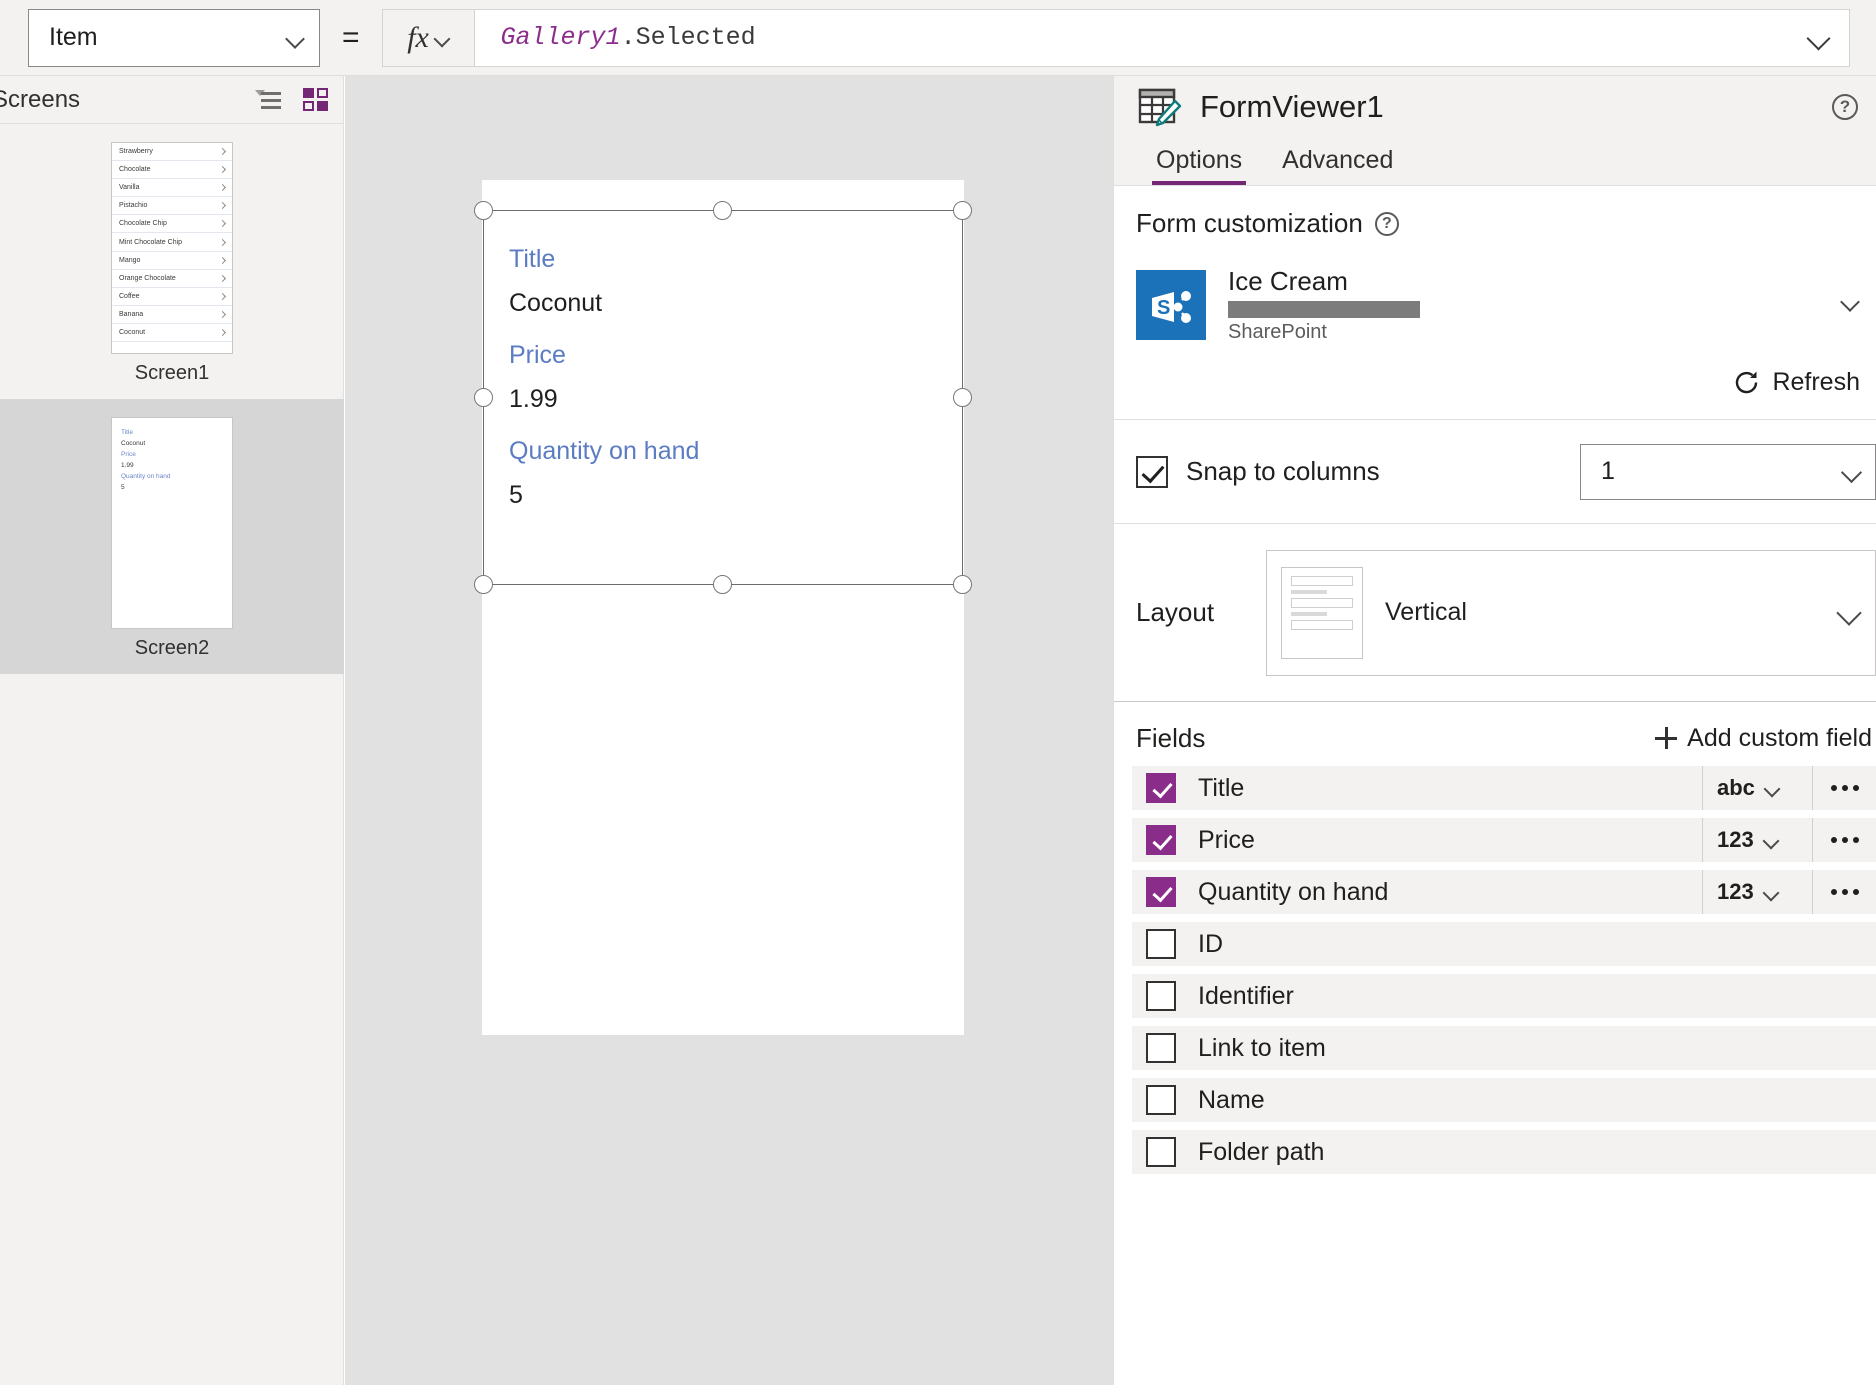  Describe the element at coordinates (1504, 1100) in the screenshot. I see `field-row: Name` at that location.